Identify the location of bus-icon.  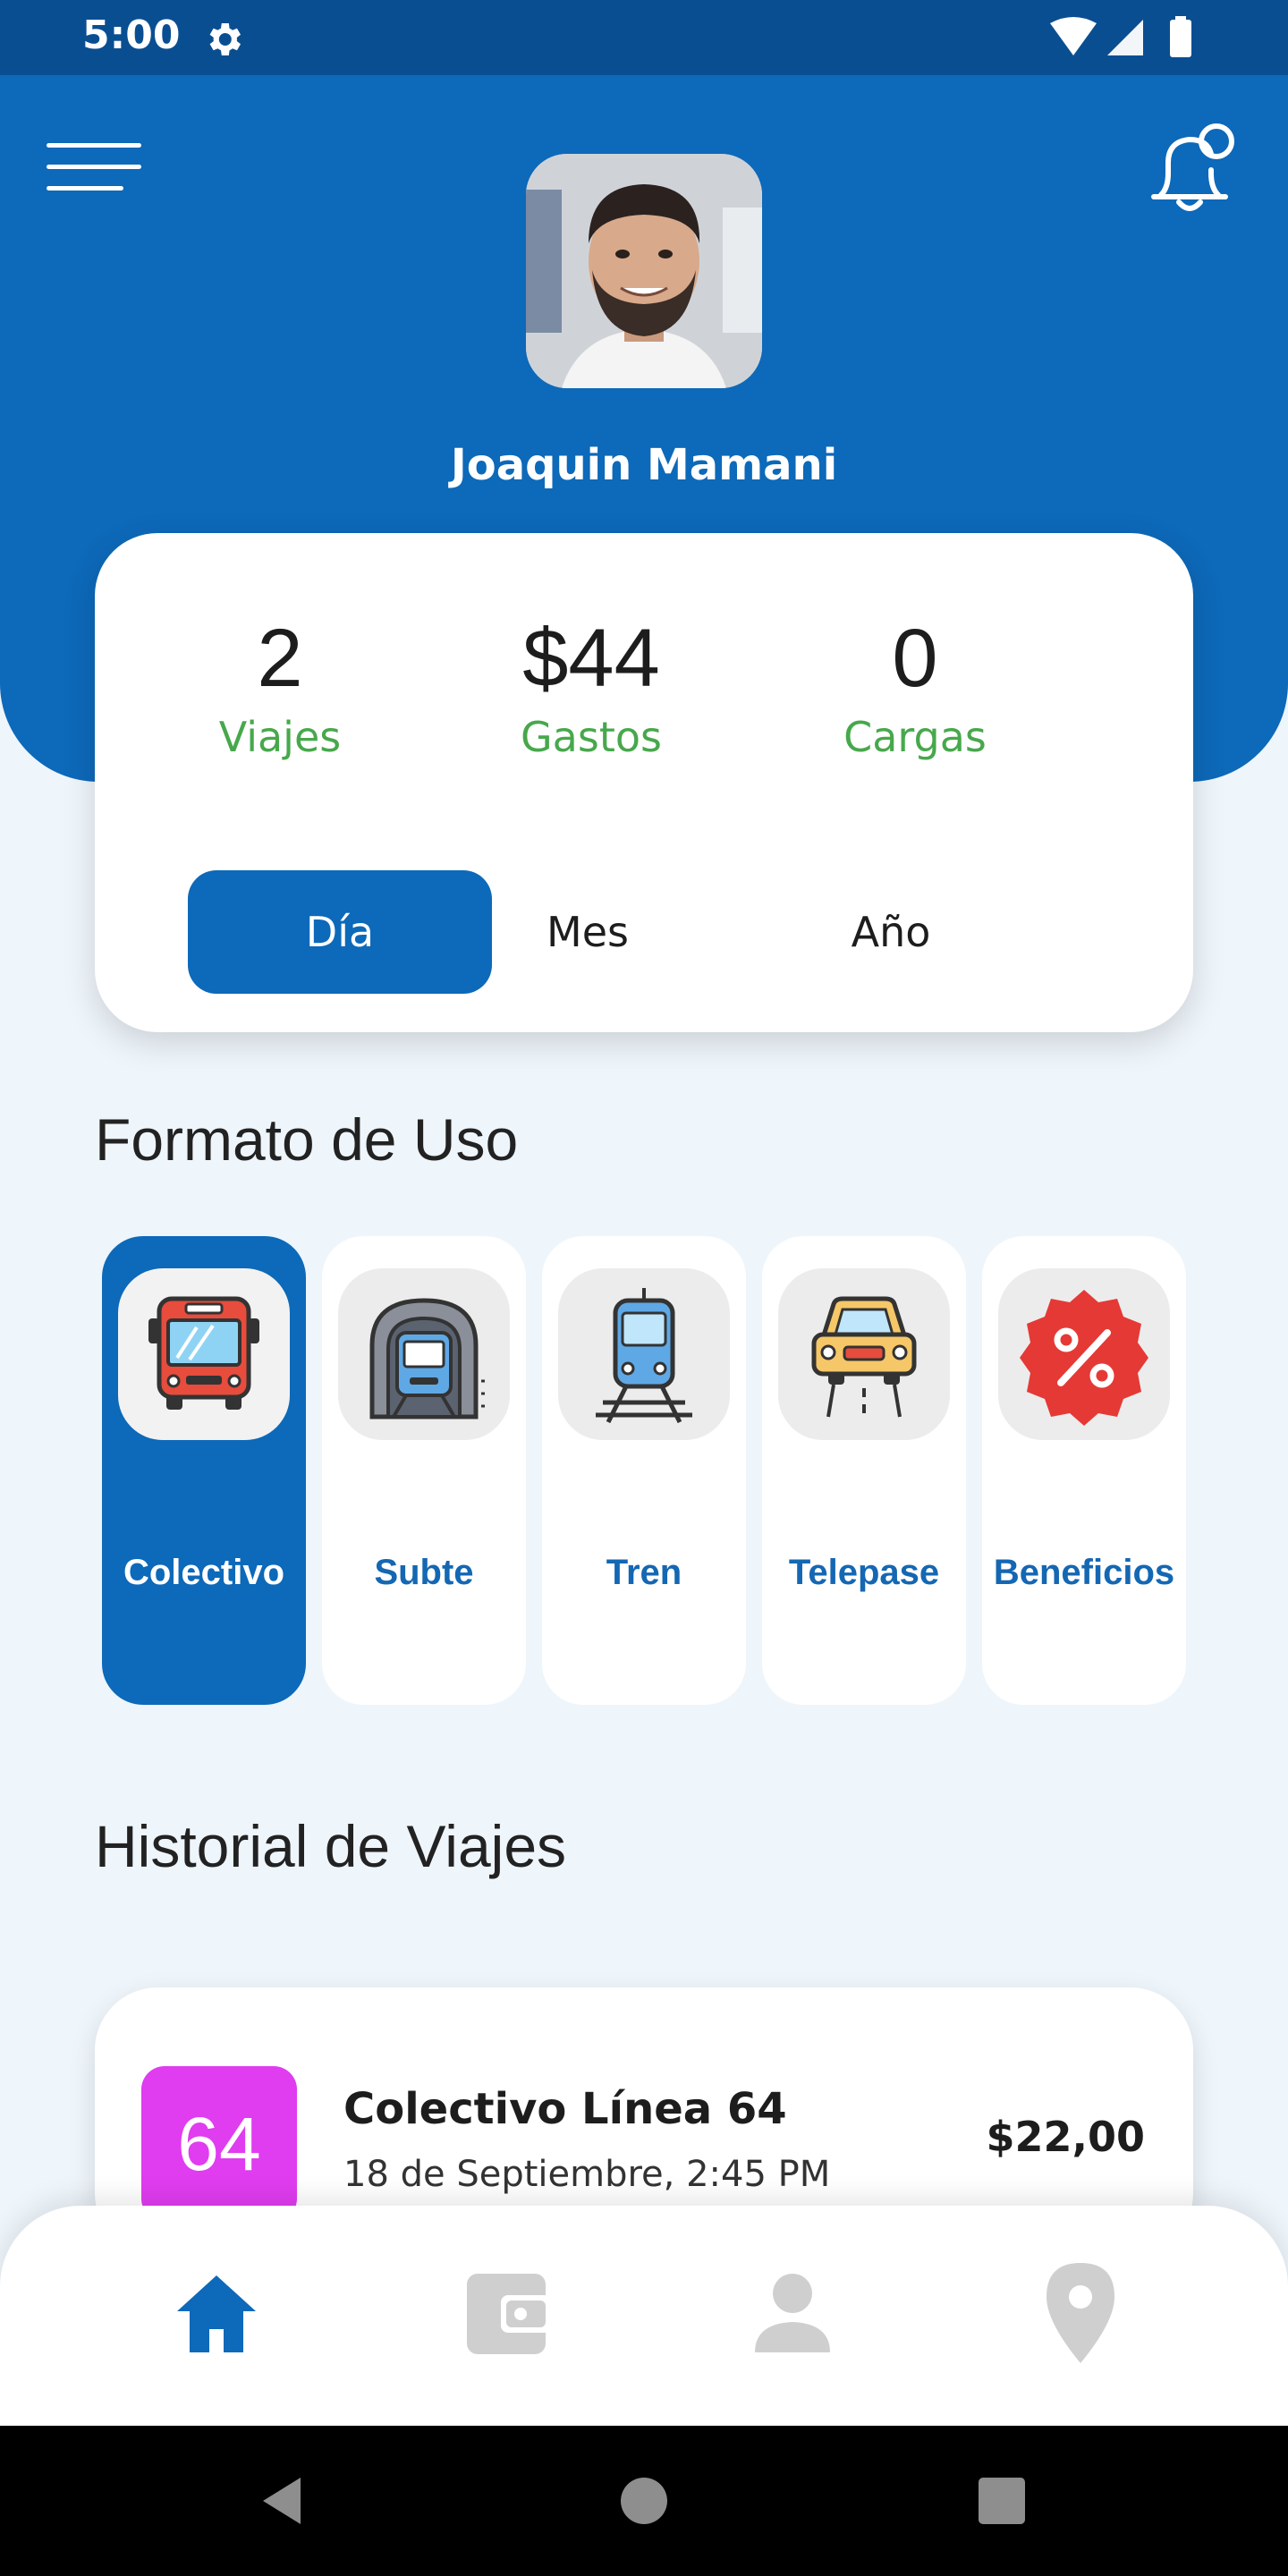
(203, 1353).